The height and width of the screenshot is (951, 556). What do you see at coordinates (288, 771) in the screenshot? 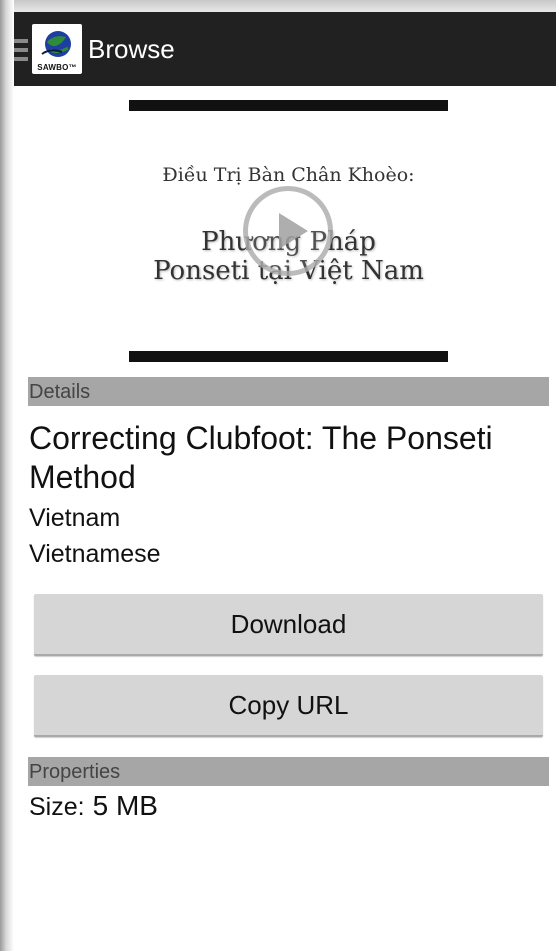
I see `properties-header: Properties` at bounding box center [288, 771].